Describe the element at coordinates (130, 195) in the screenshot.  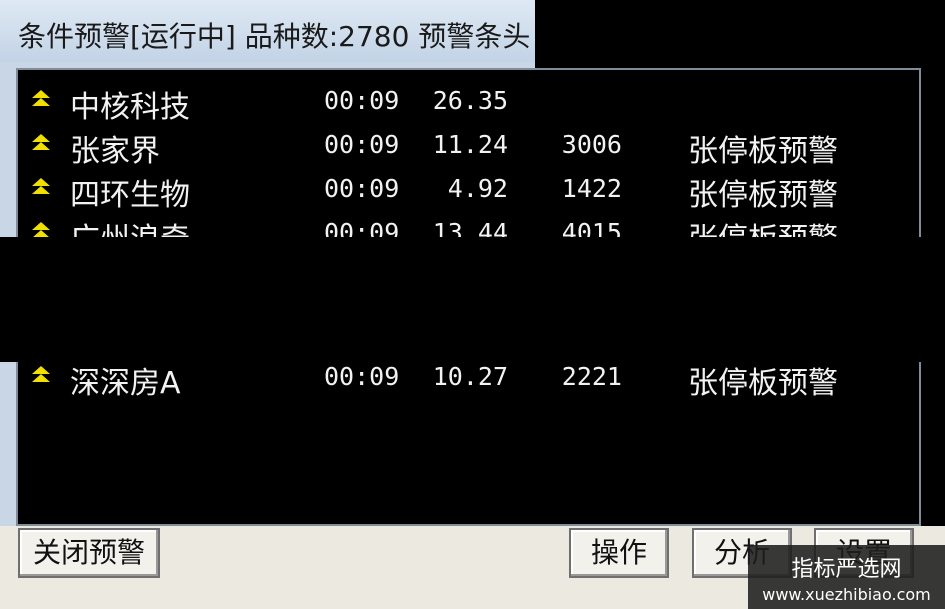
I see `stock-name: 四环生物` at that location.